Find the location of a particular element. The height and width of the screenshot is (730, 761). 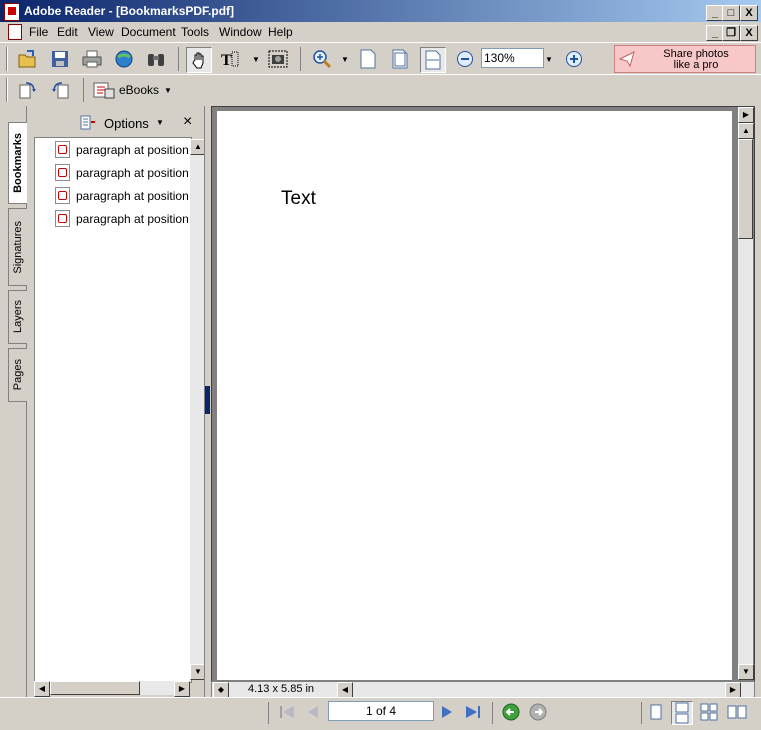

document-horizontal-bar: ◆ 4.13 x 5.85 in ◀ ▶ is located at coordinates (483, 689).